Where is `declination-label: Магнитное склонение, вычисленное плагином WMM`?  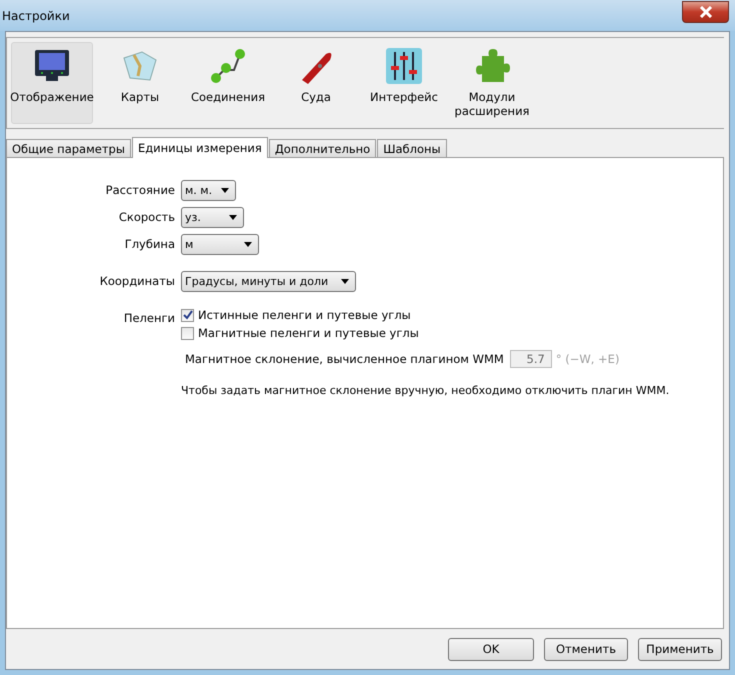 declination-label: Магнитное склонение, вычисленное плагином WMM is located at coordinates (344, 359).